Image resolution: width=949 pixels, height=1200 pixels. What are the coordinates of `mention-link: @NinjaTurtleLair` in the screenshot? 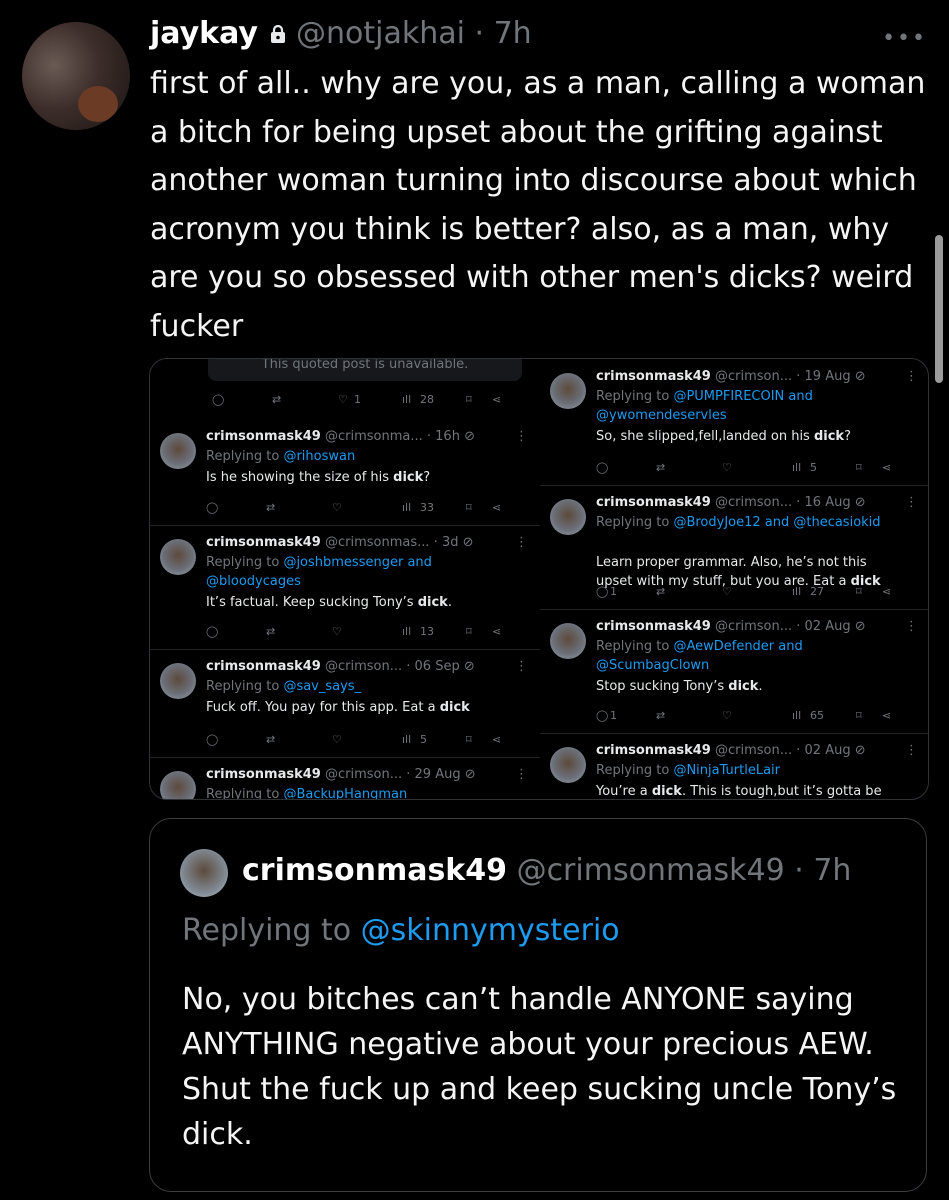 It's located at (726, 770).